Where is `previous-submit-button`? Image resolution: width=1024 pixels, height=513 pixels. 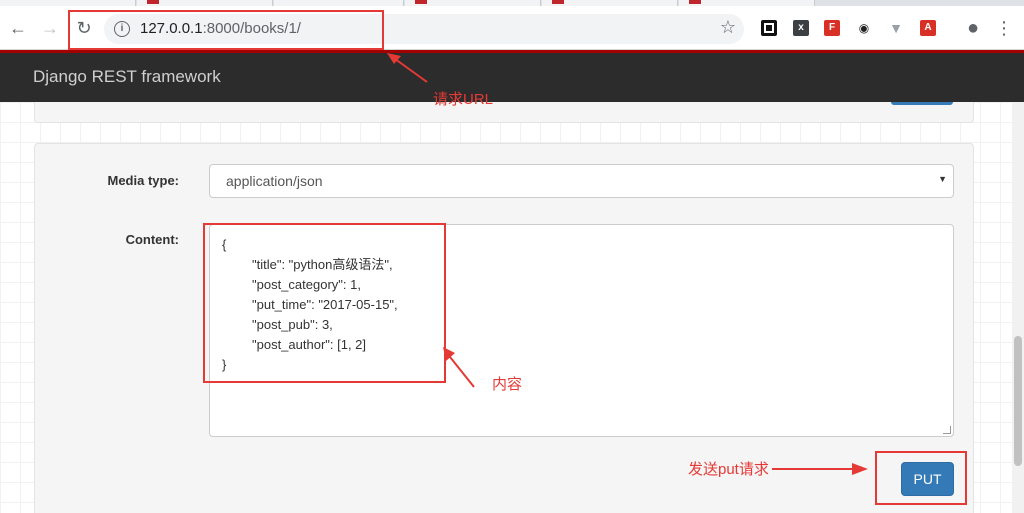 previous-submit-button is located at coordinates (922, 103).